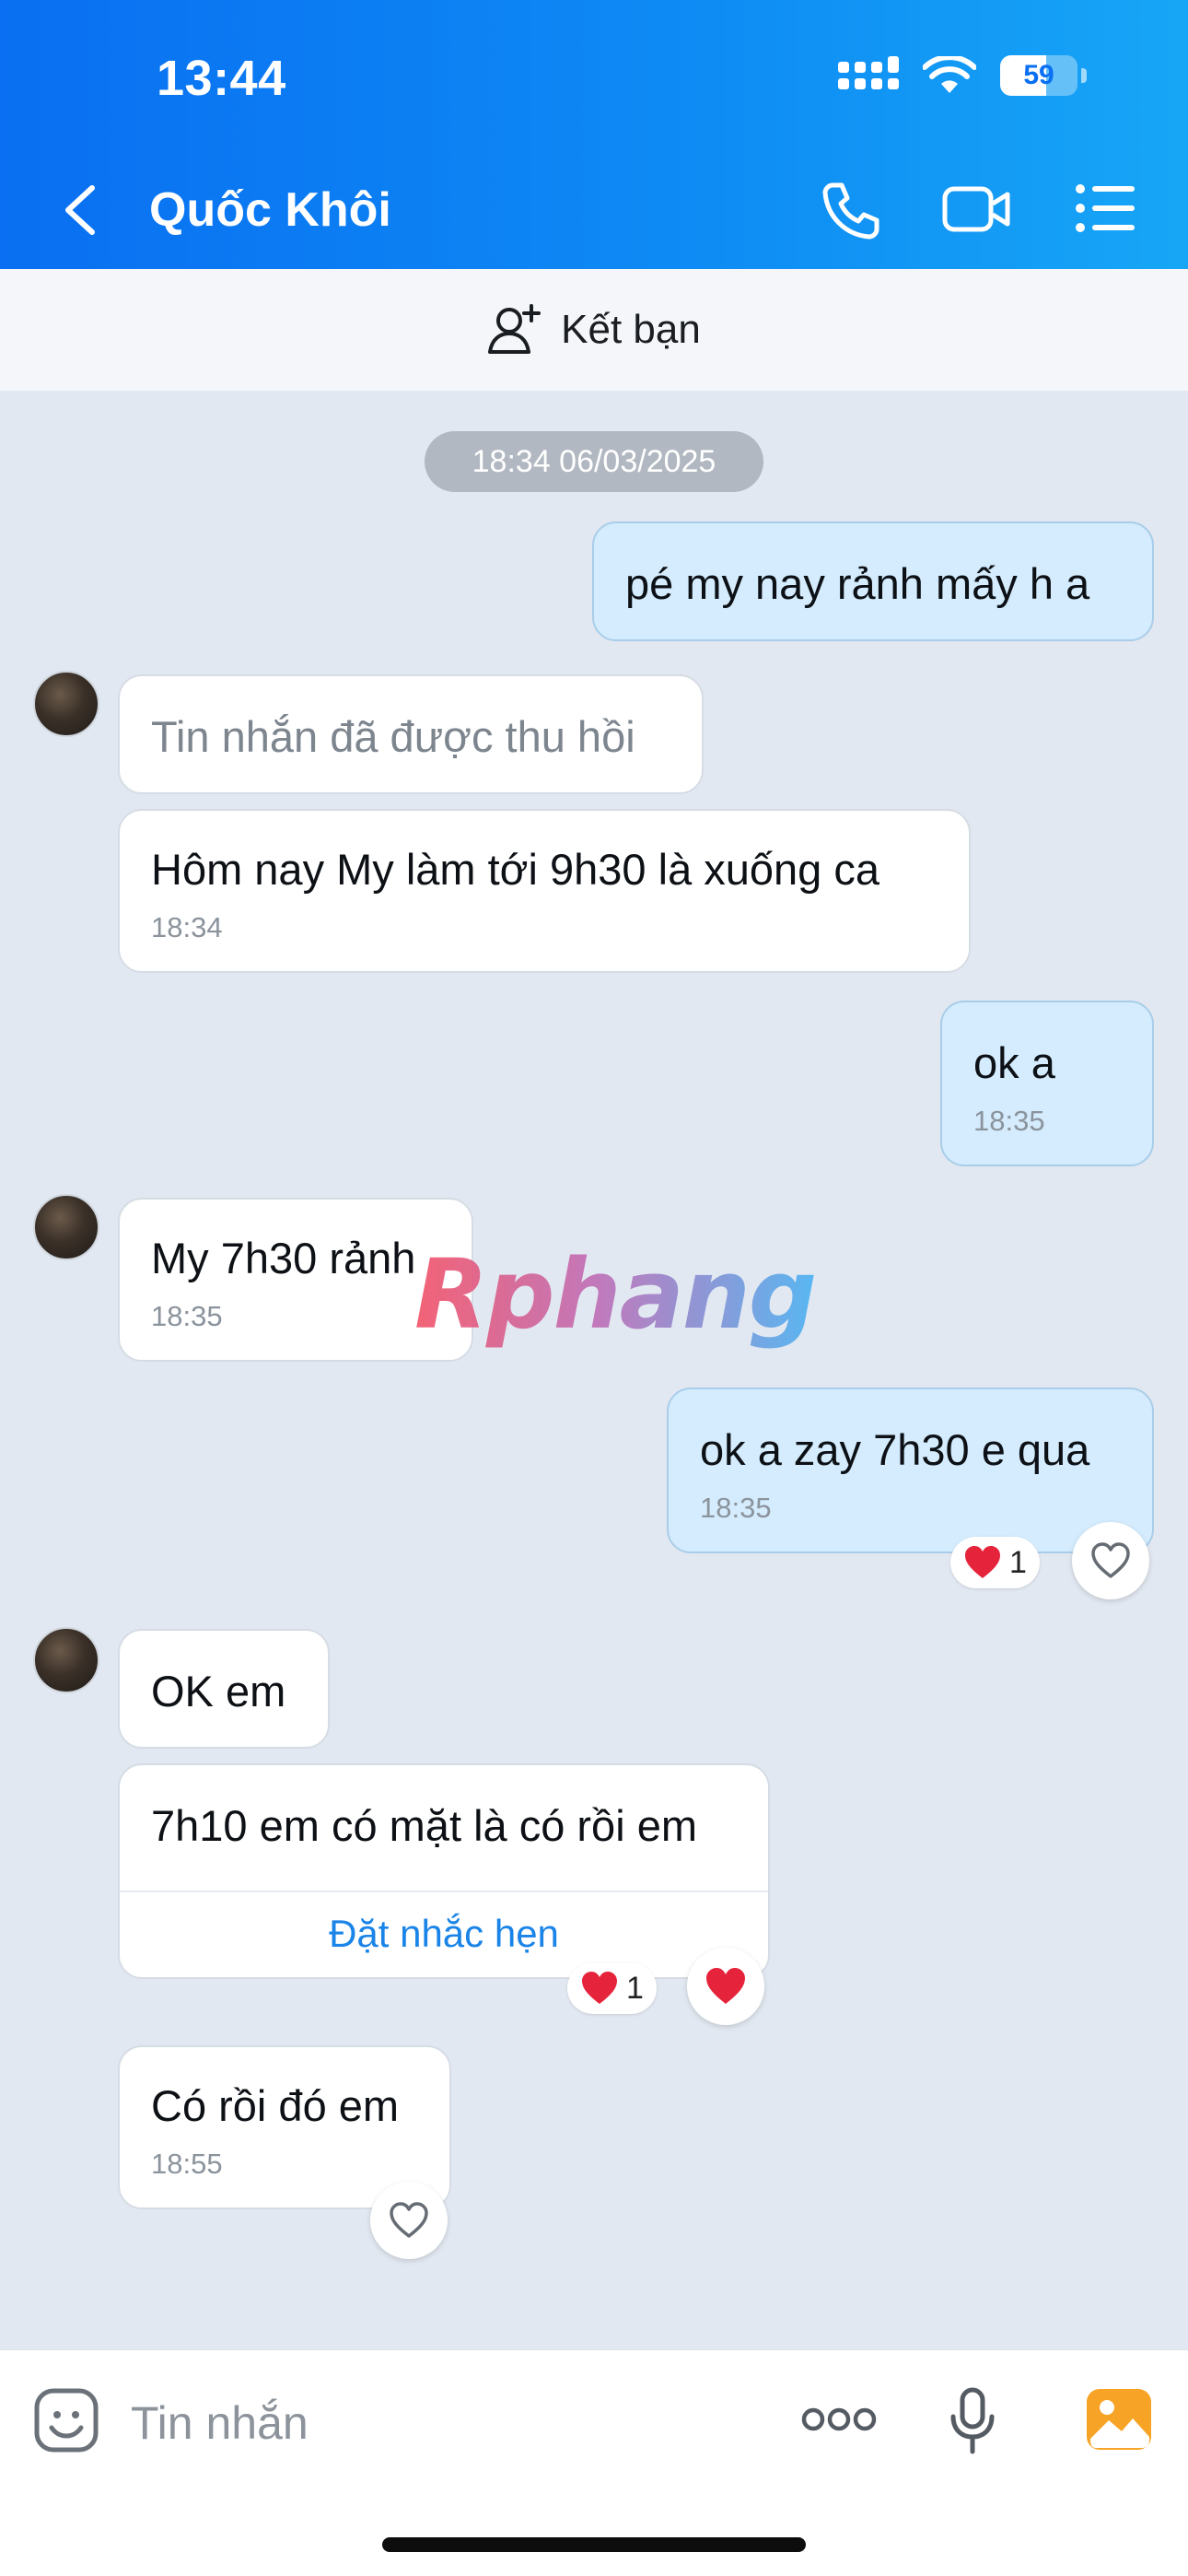 The height and width of the screenshot is (2576, 1188). What do you see at coordinates (66, 2420) in the screenshot?
I see `sticker-emoji-icon` at bounding box center [66, 2420].